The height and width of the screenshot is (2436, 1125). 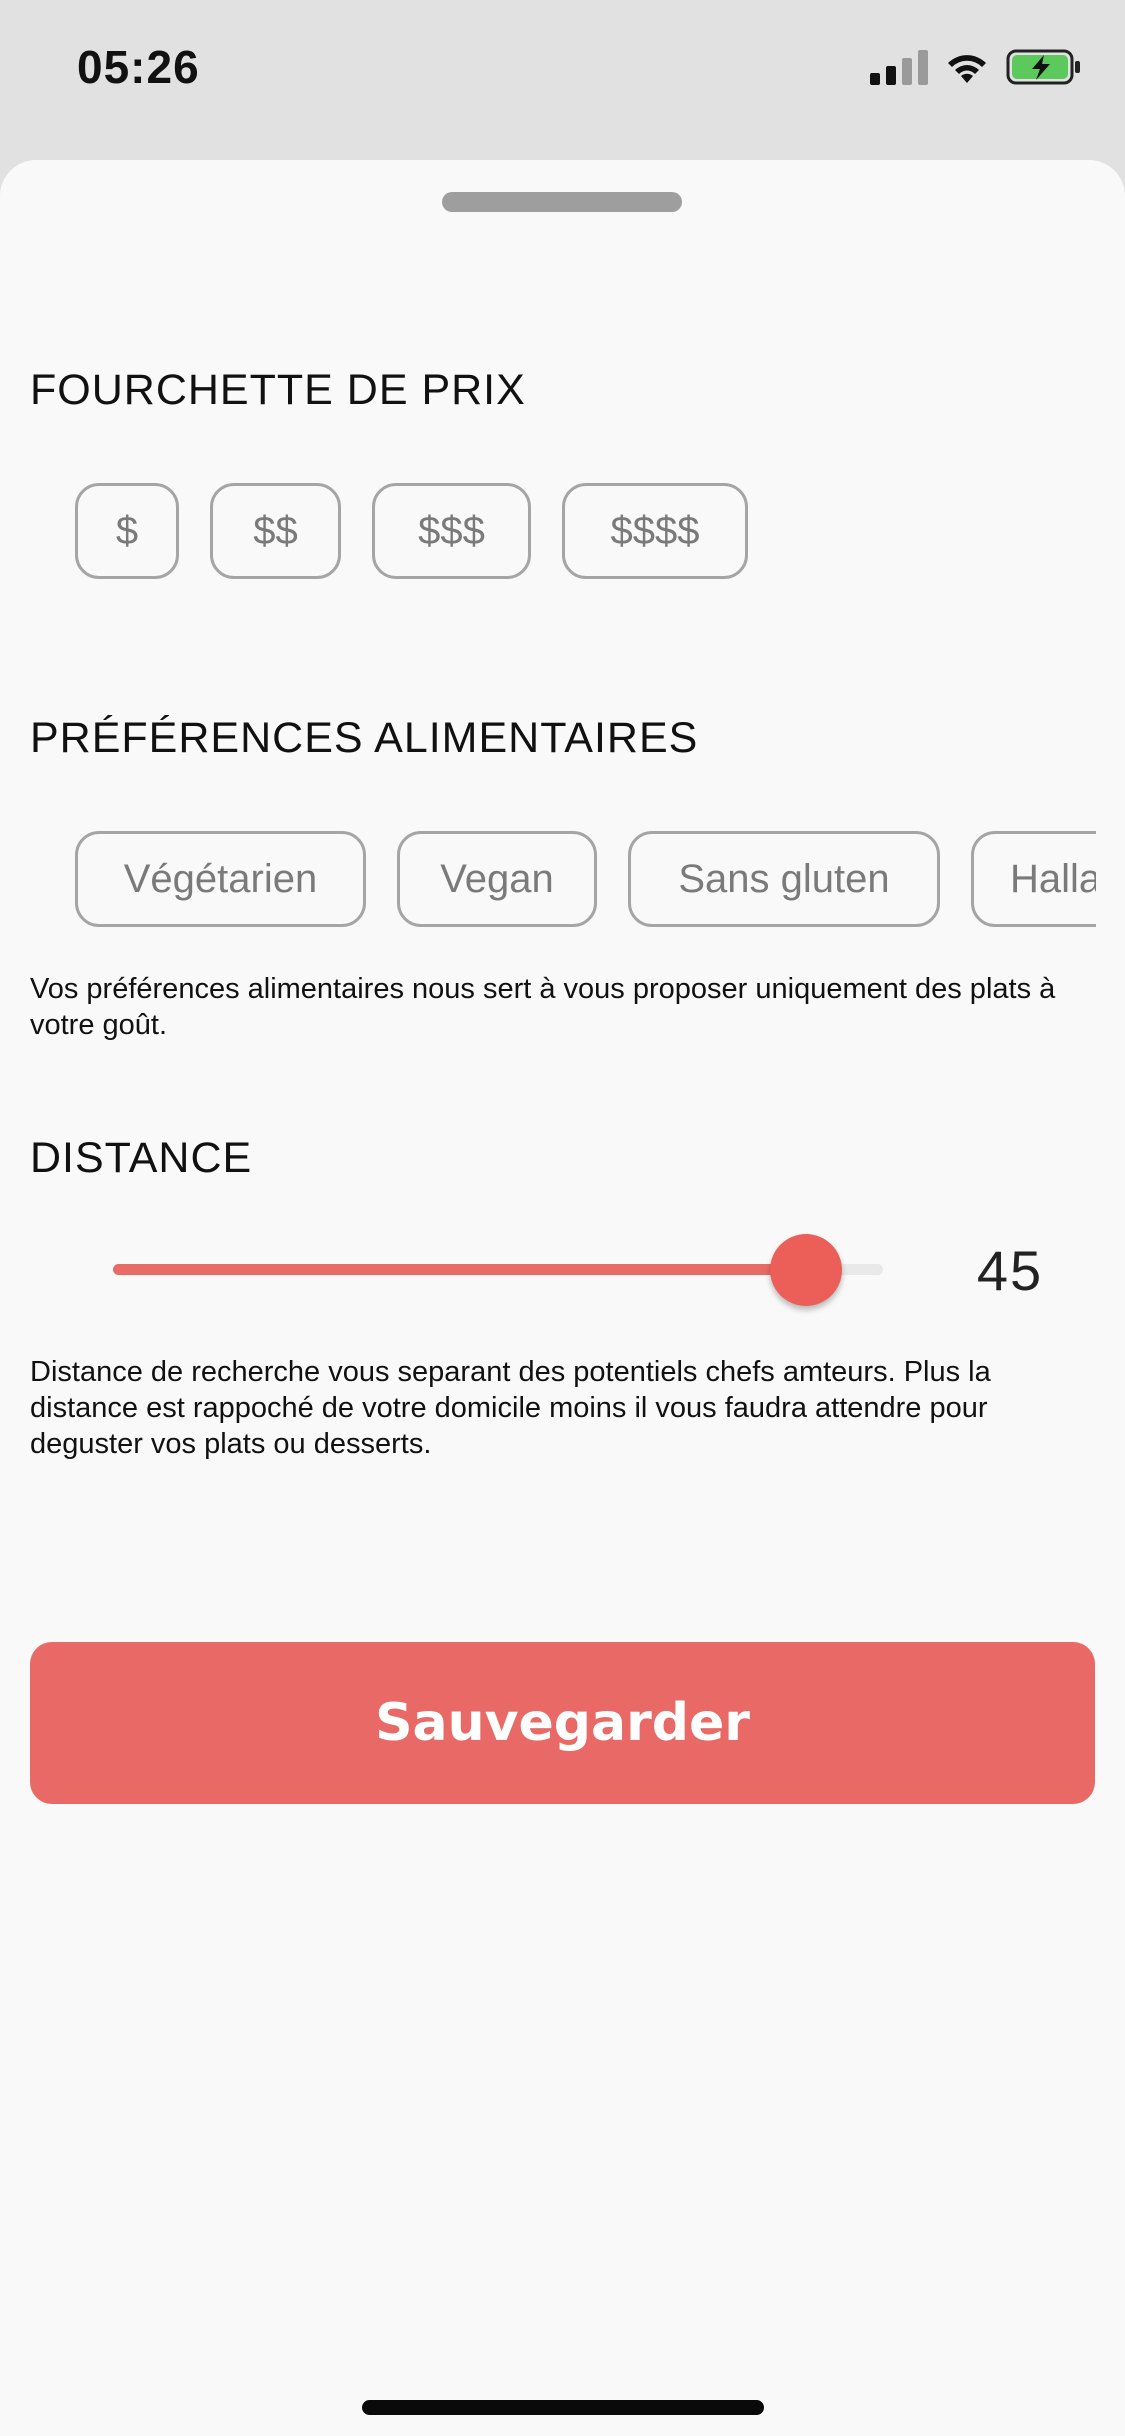 I want to click on distance-slider, so click(x=498, y=1270).